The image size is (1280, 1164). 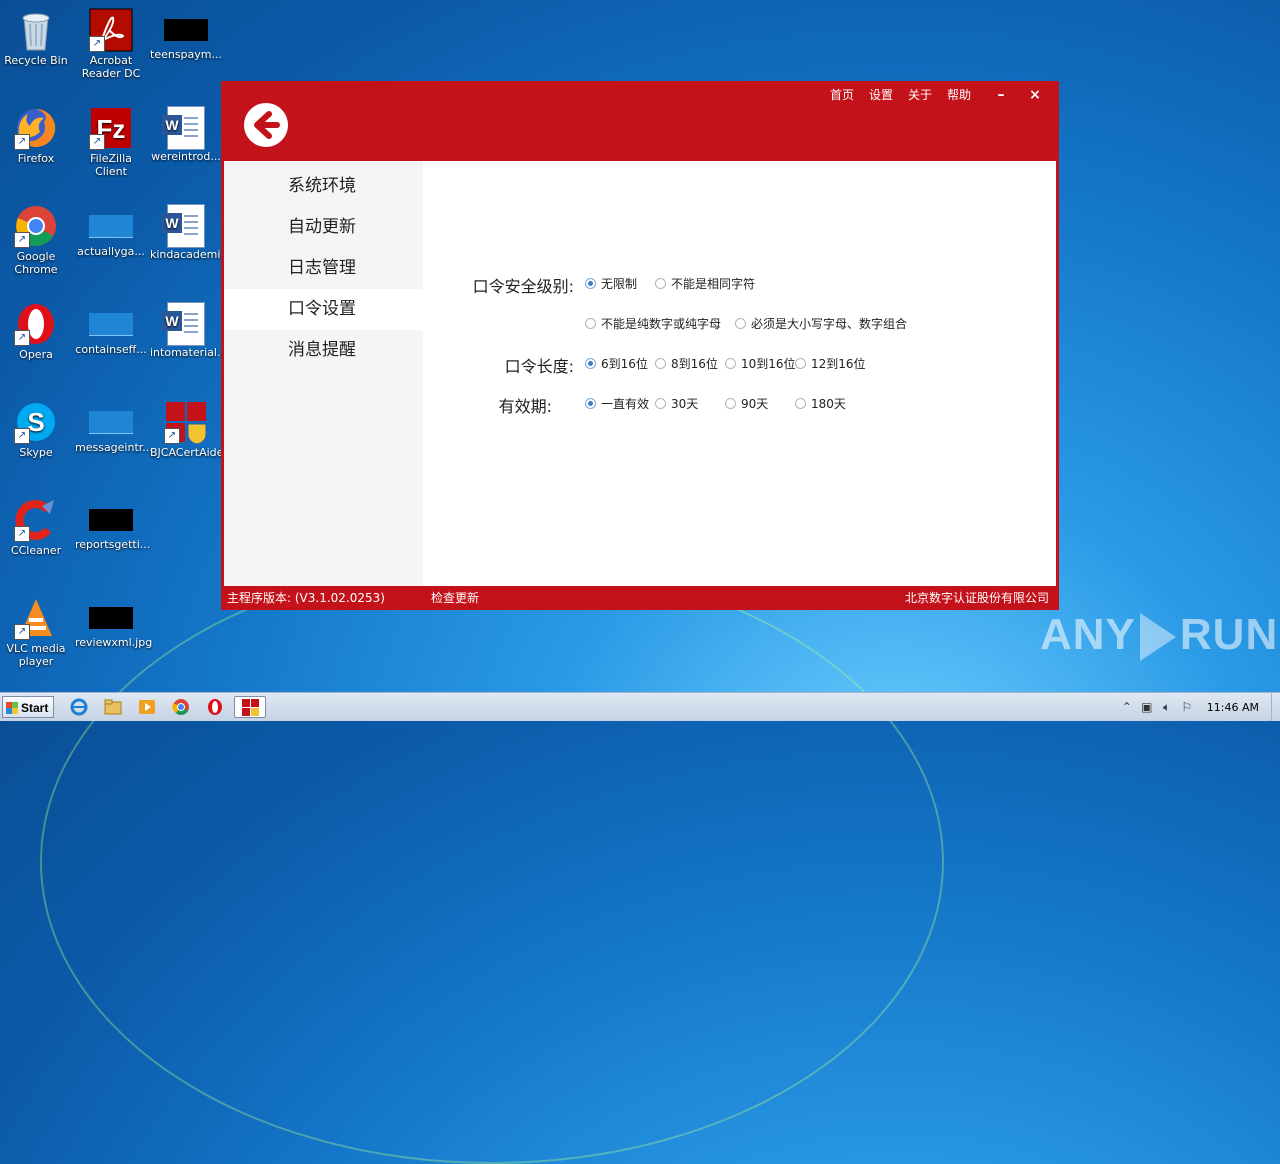 I want to click on icon-label: Acrobat Reader DC, so click(x=111, y=67).